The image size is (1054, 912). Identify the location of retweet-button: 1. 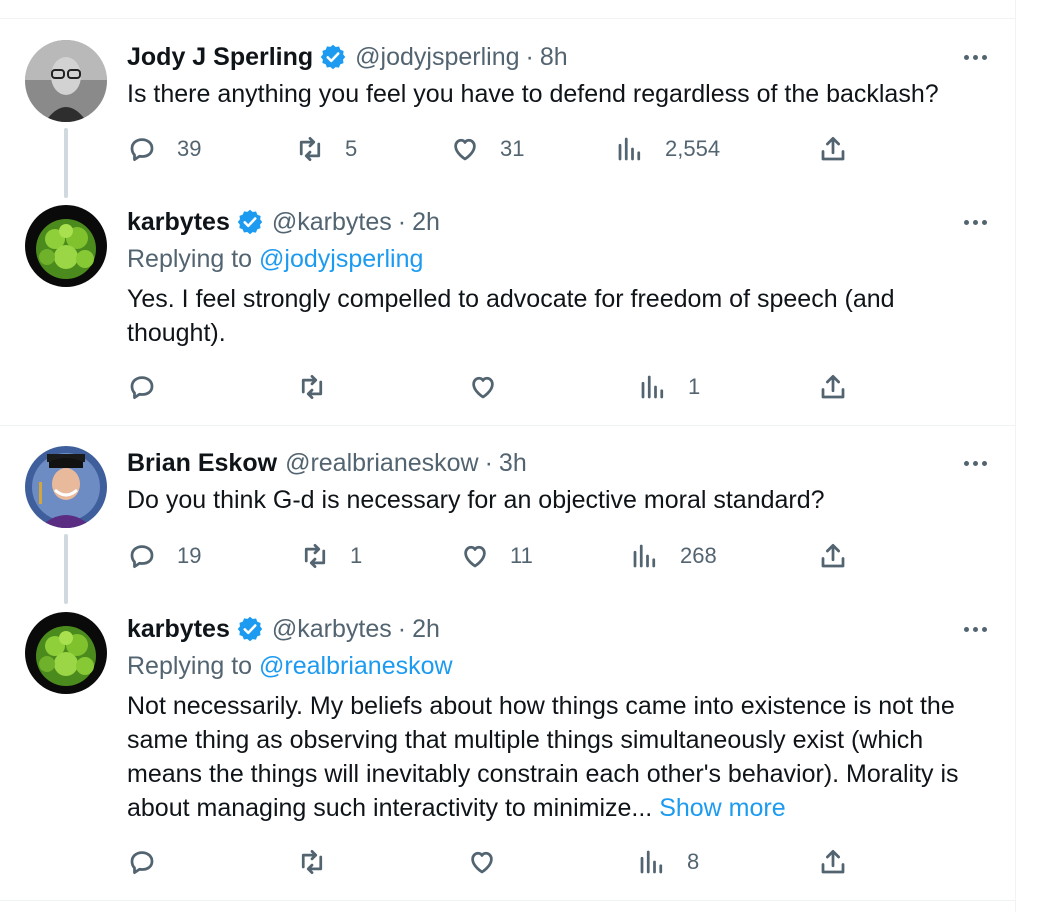
(331, 556).